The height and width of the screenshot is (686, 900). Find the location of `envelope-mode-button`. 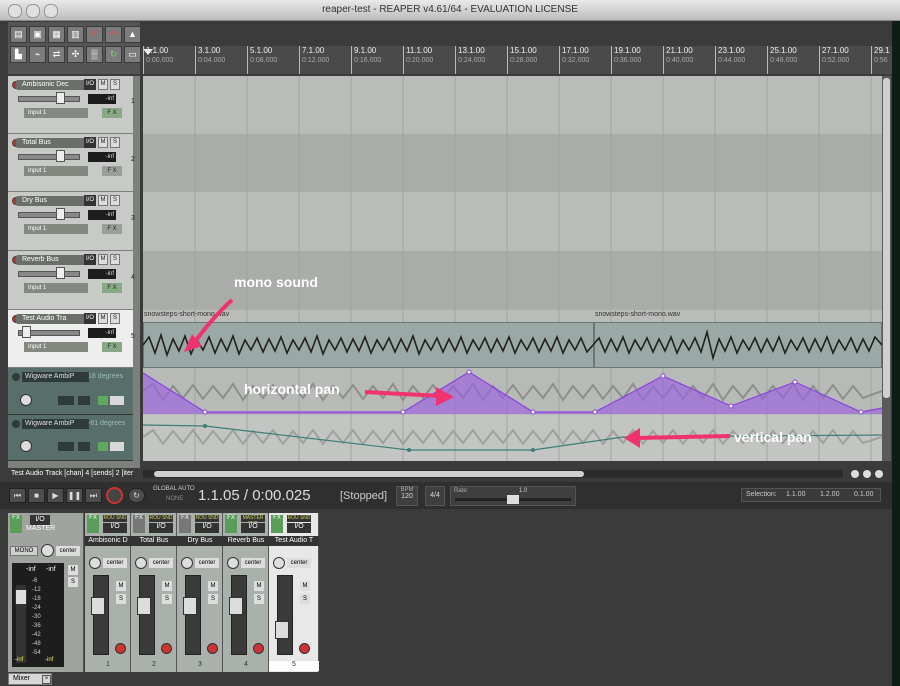

envelope-mode-button is located at coordinates (66, 400).